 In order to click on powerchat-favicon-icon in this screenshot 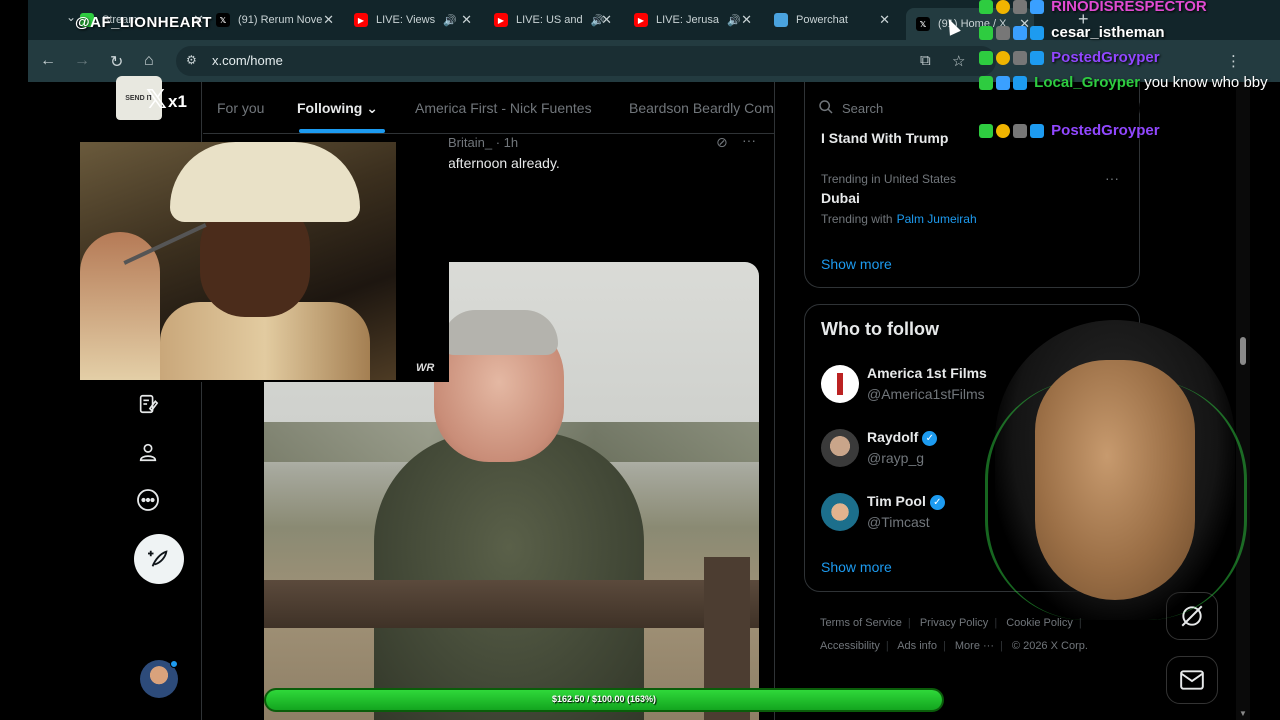, I will do `click(781, 20)`.